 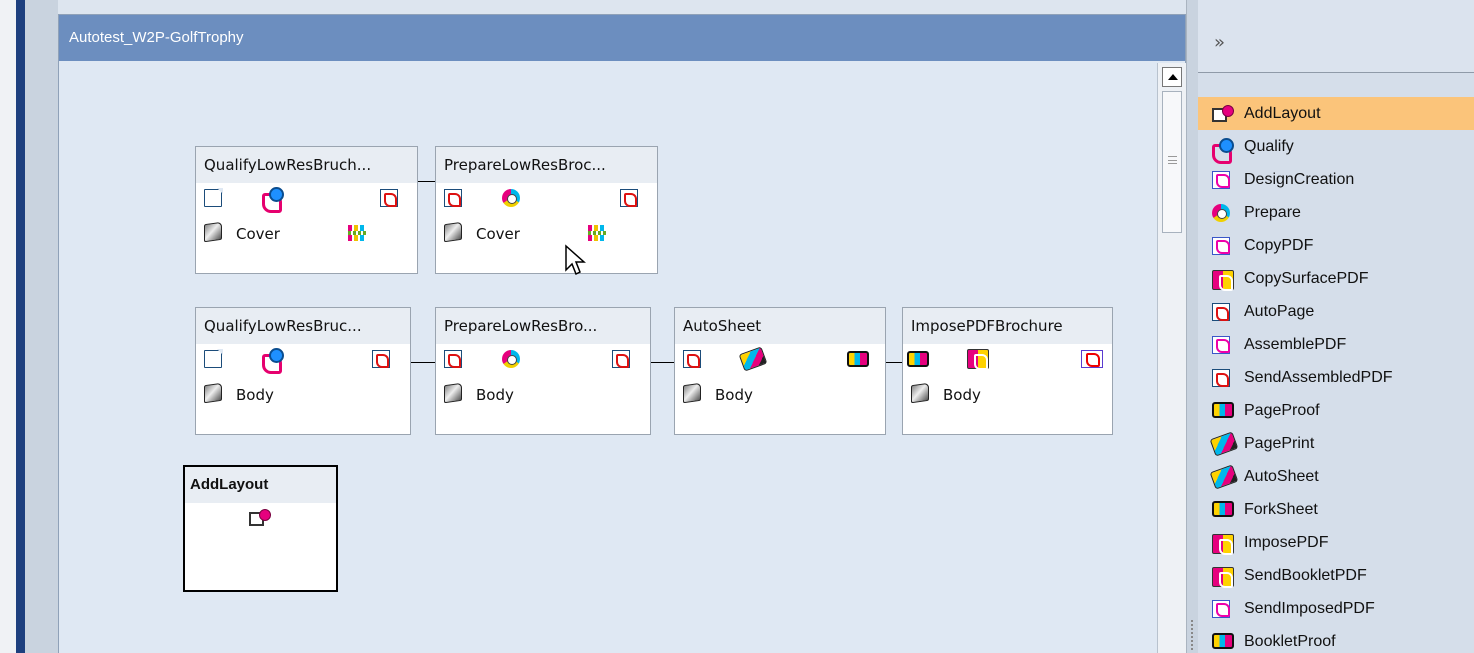 I want to click on add-layout-icon, so click(x=260, y=517).